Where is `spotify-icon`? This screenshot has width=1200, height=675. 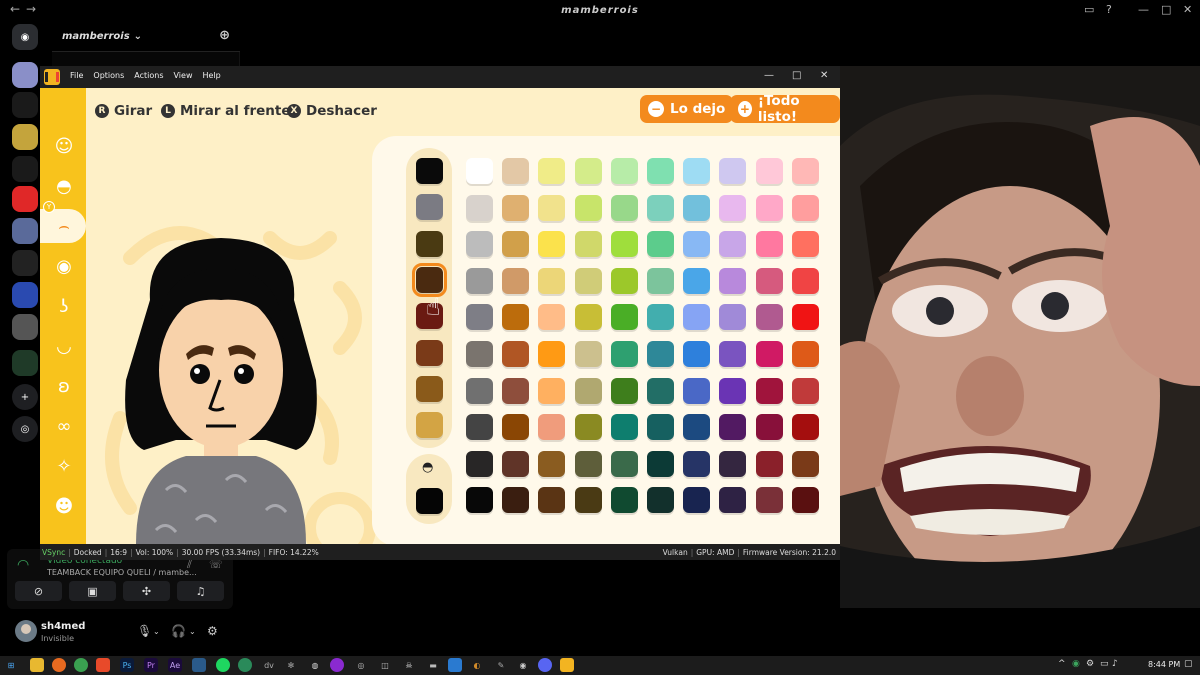 spotify-icon is located at coordinates (223, 665).